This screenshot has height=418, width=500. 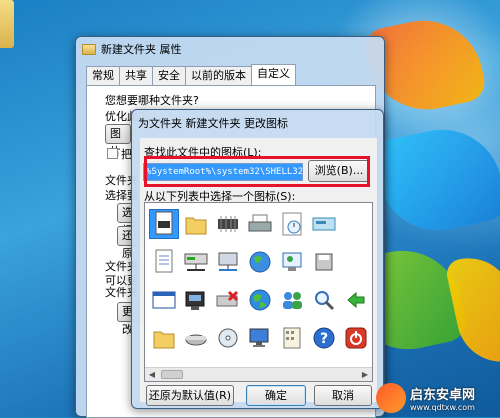 I want to click on cancel-button: 取消, so click(x=343, y=395).